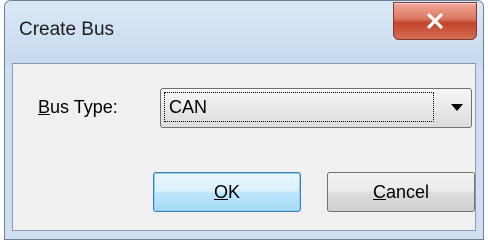 This screenshot has width=488, height=243. I want to click on ok-button-label: K, so click(234, 191).